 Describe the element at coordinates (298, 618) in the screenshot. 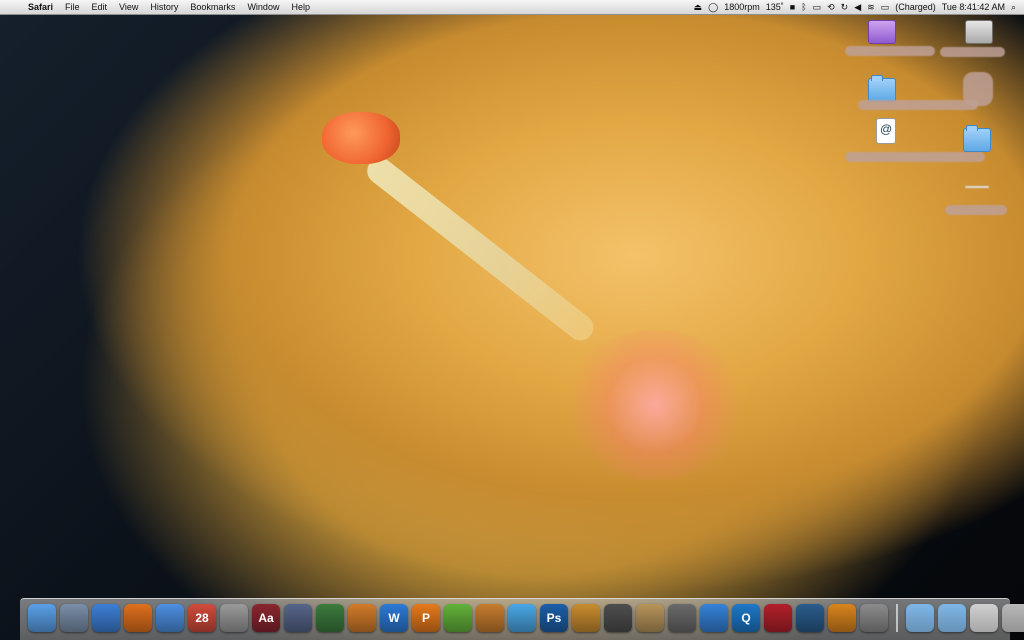

I see `dock-scripteditor-icon` at that location.